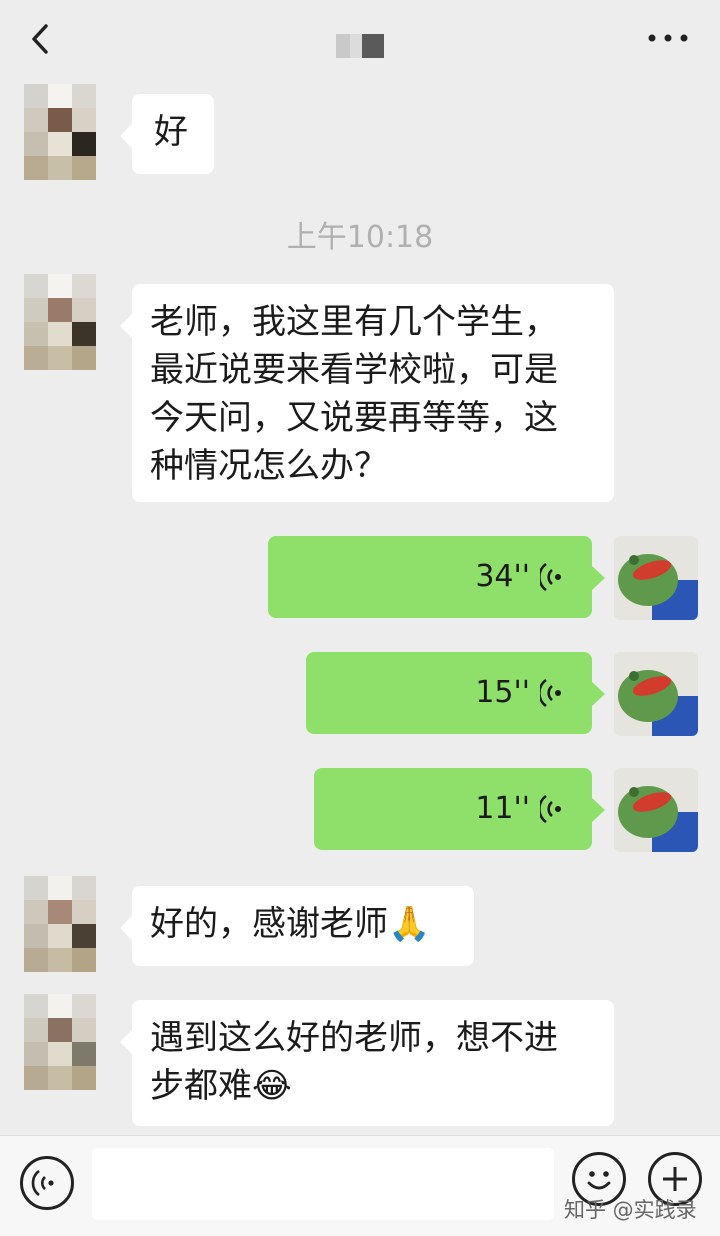  Describe the element at coordinates (171, 132) in the screenshot. I see `message-text: 好` at that location.